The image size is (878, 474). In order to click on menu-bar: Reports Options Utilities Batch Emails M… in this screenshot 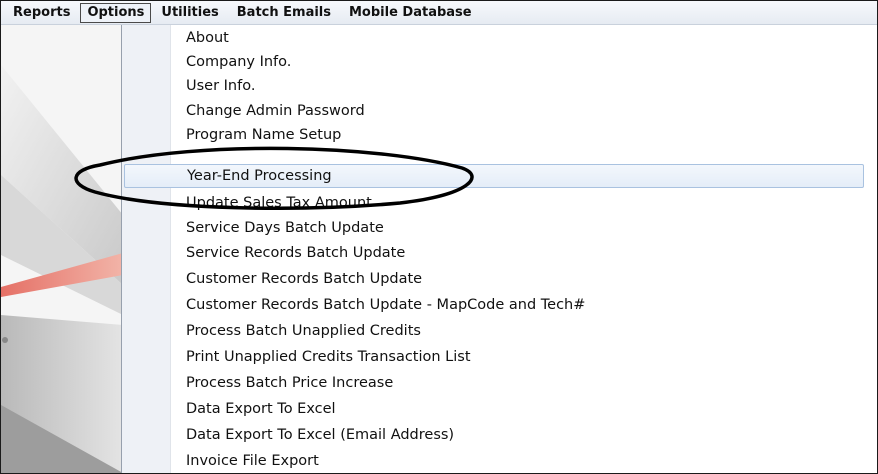, I will do `click(439, 13)`.